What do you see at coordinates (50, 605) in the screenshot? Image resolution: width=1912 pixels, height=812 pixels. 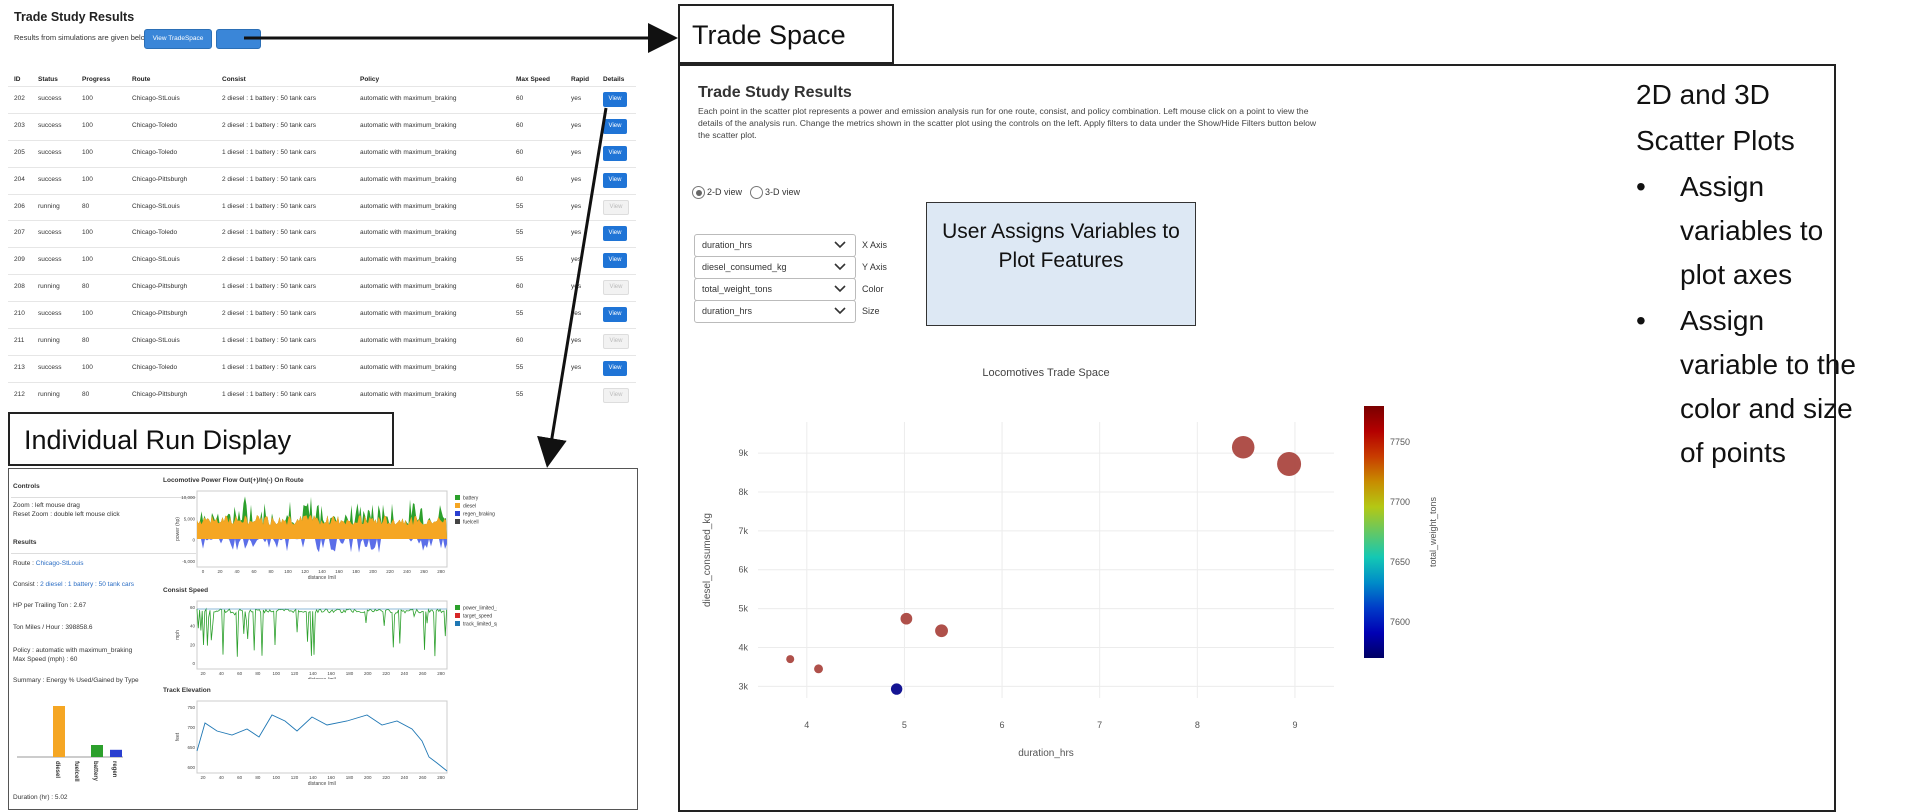 I see `hp-line: HP per Trailing Ton : 2.67` at bounding box center [50, 605].